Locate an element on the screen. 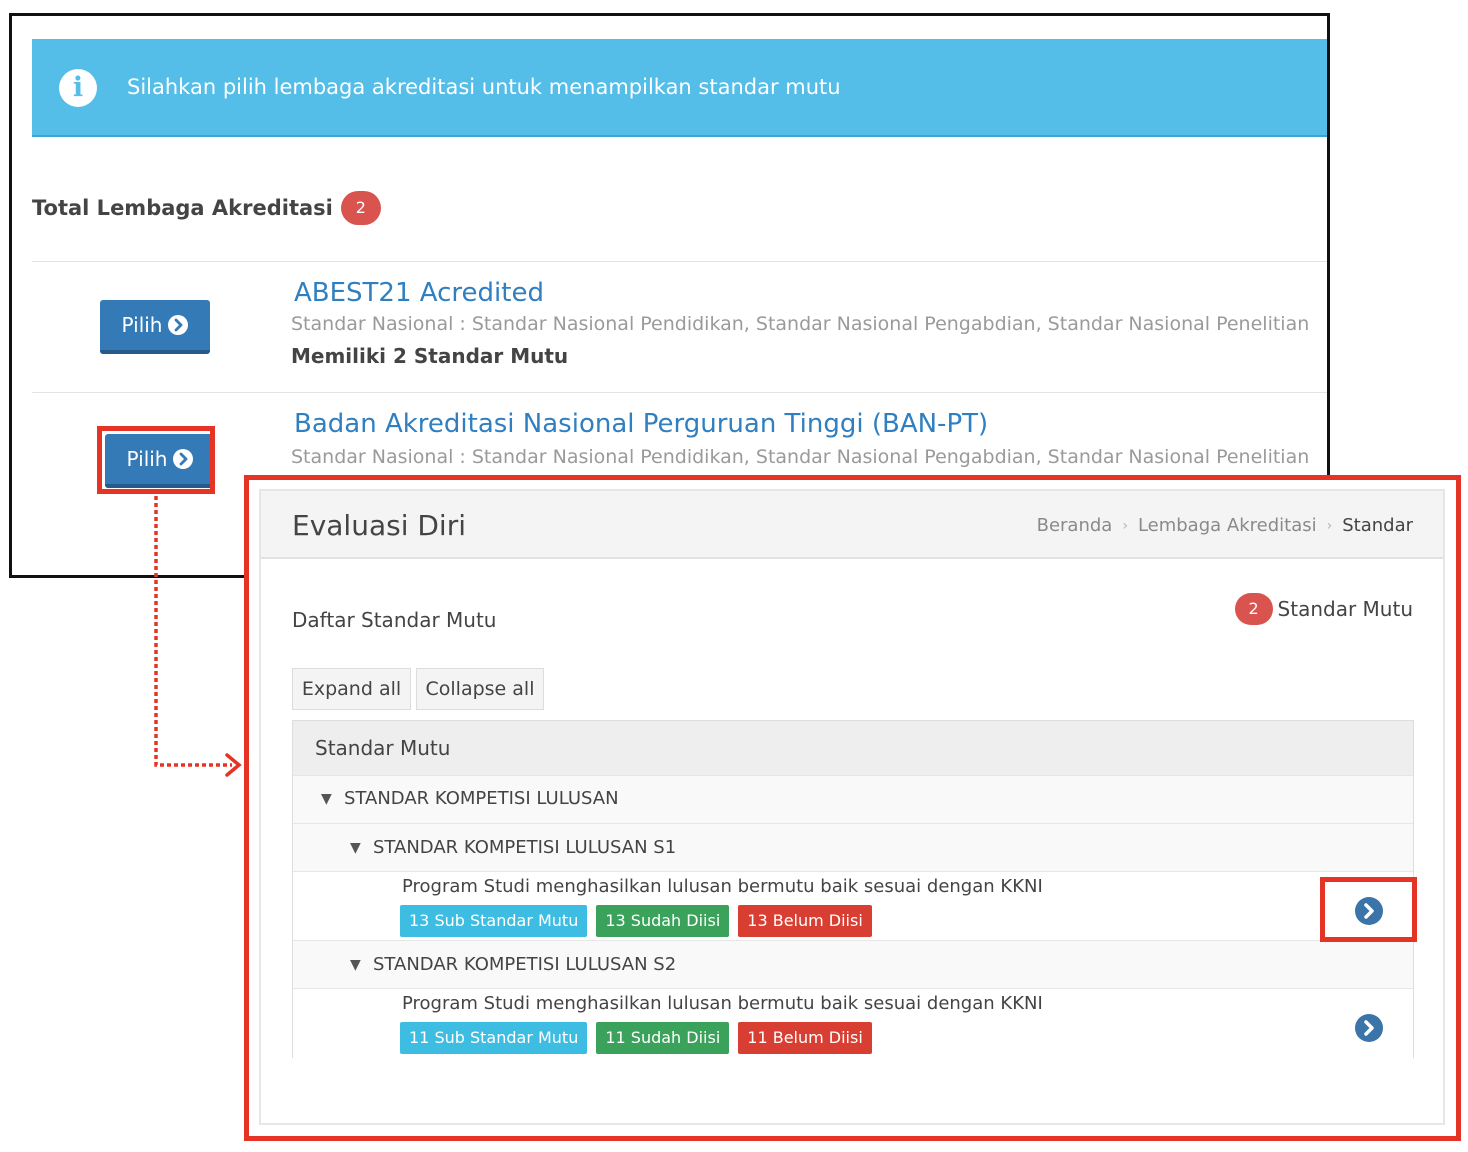 This screenshot has width=1468, height=1152. breadcrumb: Beranda › Lembaga Akreditasi › Standar is located at coordinates (1225, 525).